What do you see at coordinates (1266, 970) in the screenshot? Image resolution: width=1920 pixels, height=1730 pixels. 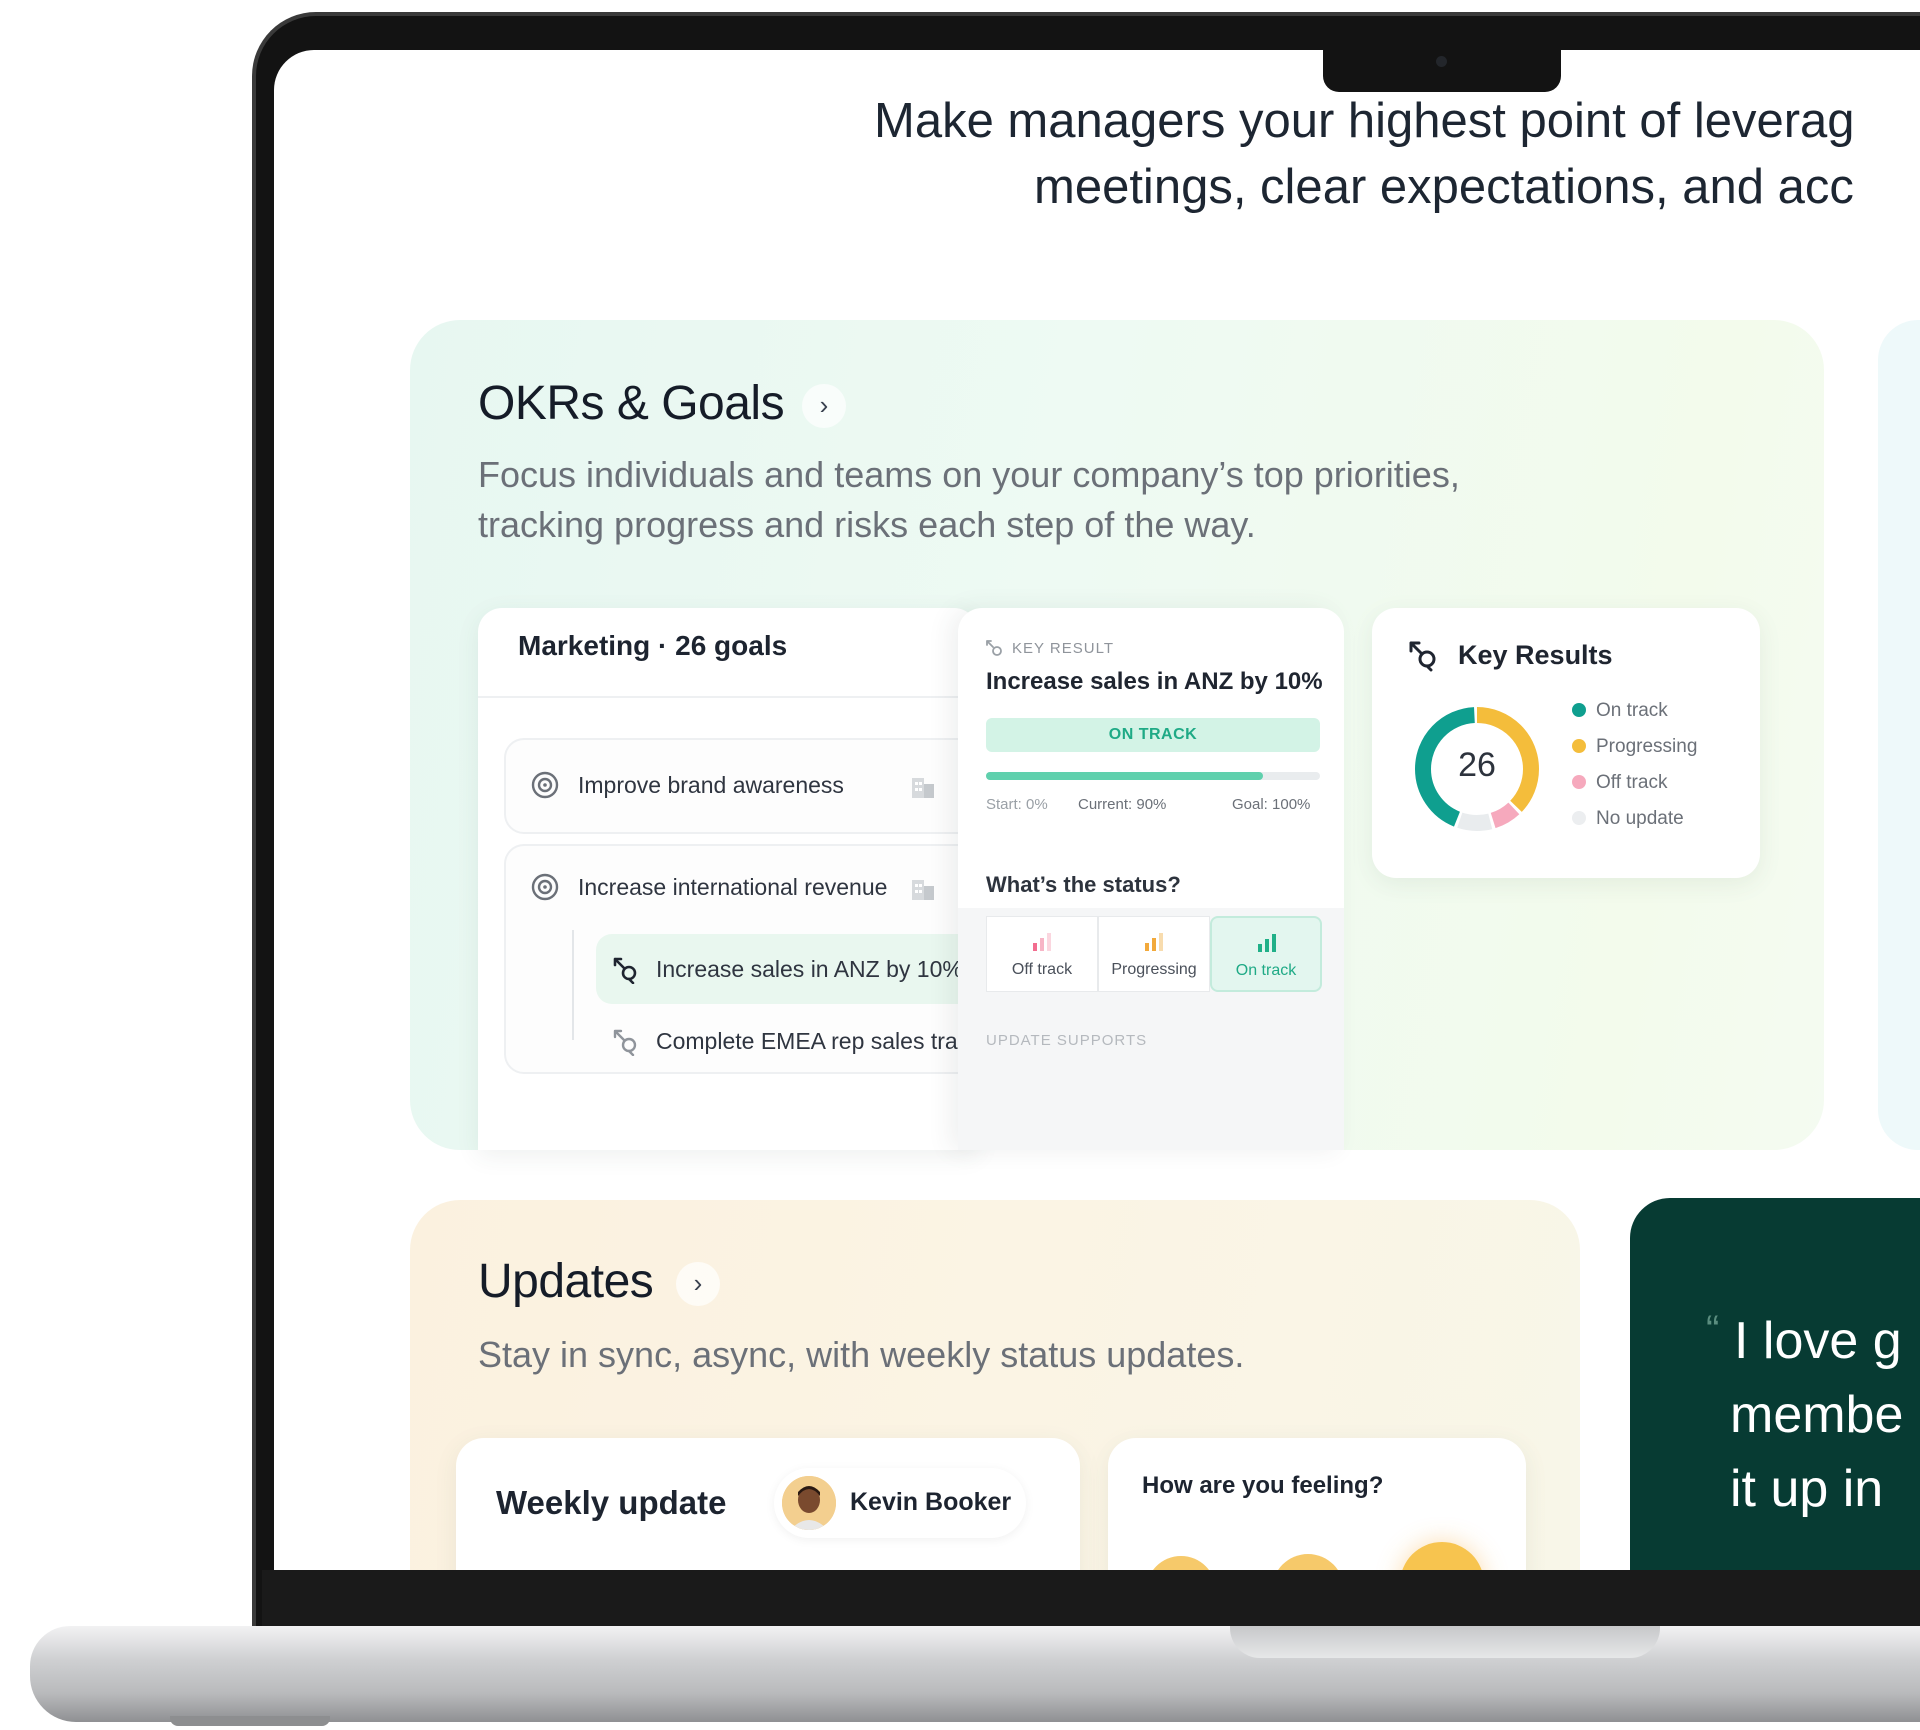 I see `status-option-label: On track` at bounding box center [1266, 970].